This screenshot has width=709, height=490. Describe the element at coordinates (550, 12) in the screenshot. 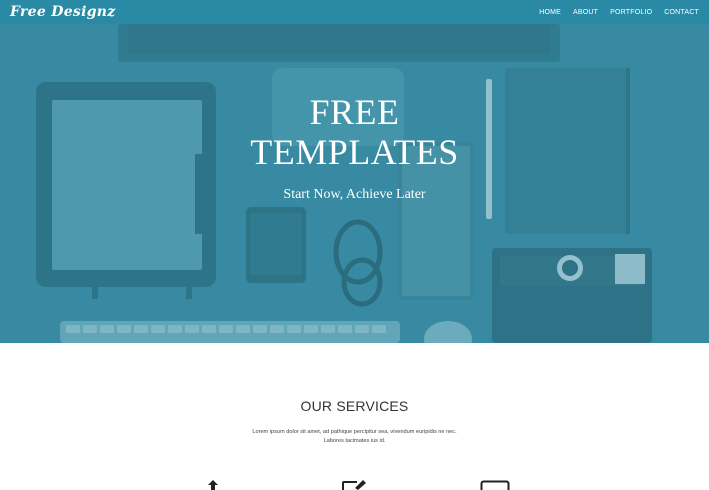

I see `nav-home: HOME` at that location.